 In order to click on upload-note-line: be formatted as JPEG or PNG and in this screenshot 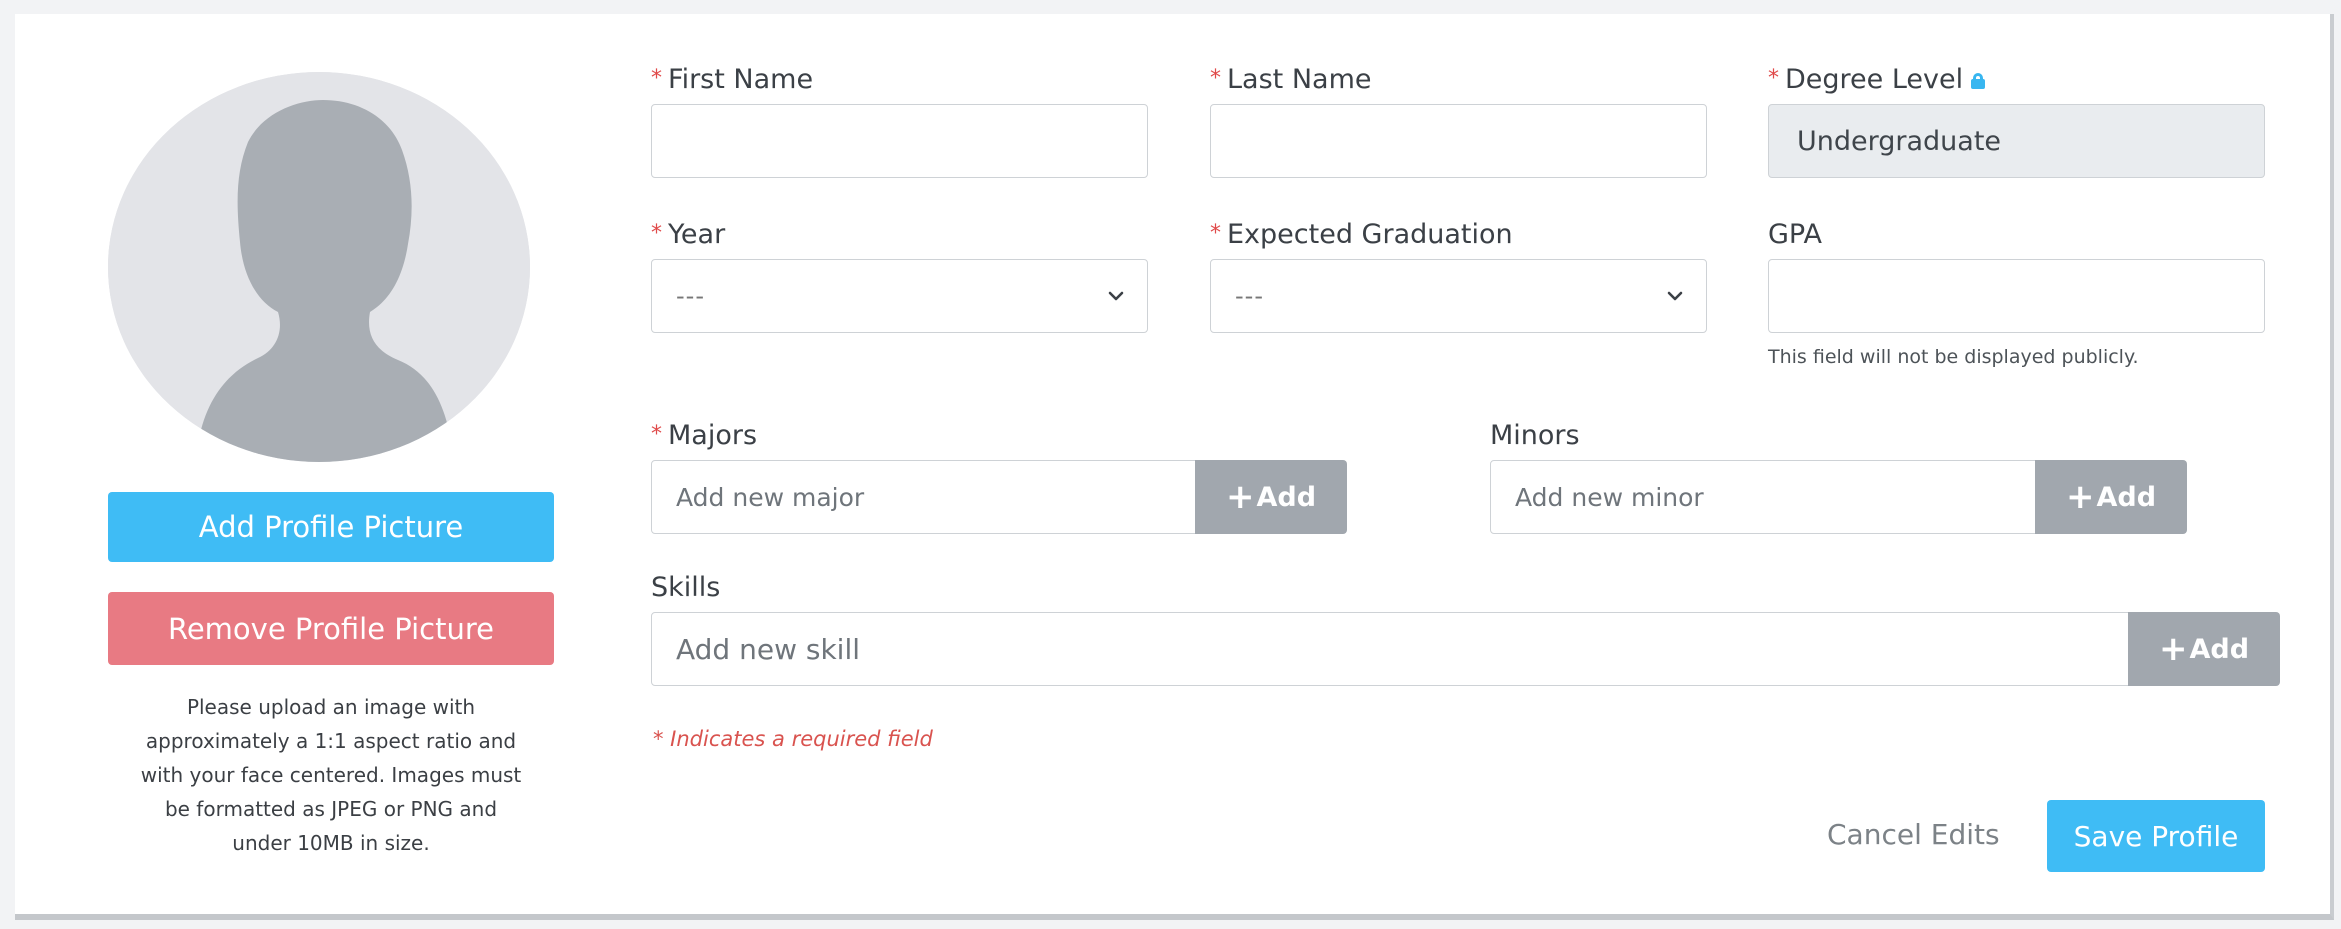, I will do `click(331, 809)`.